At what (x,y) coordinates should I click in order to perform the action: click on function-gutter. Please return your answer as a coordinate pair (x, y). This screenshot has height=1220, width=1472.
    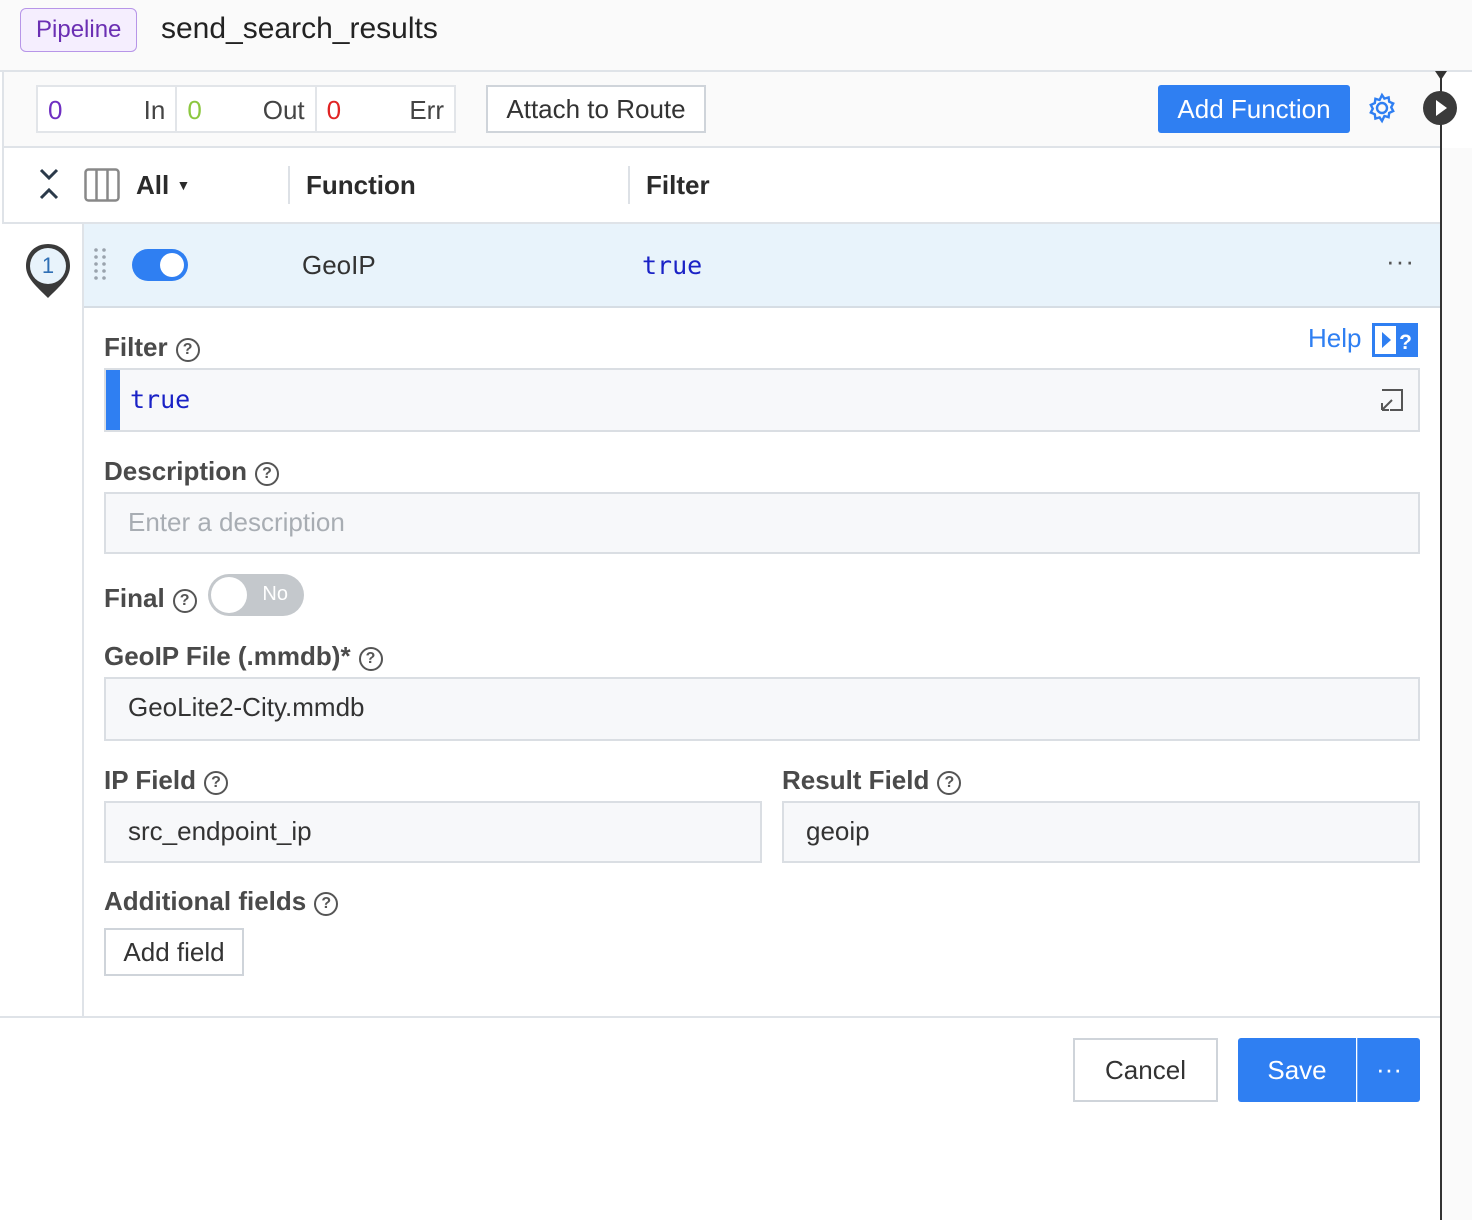
    Looking at the image, I should click on (83, 621).